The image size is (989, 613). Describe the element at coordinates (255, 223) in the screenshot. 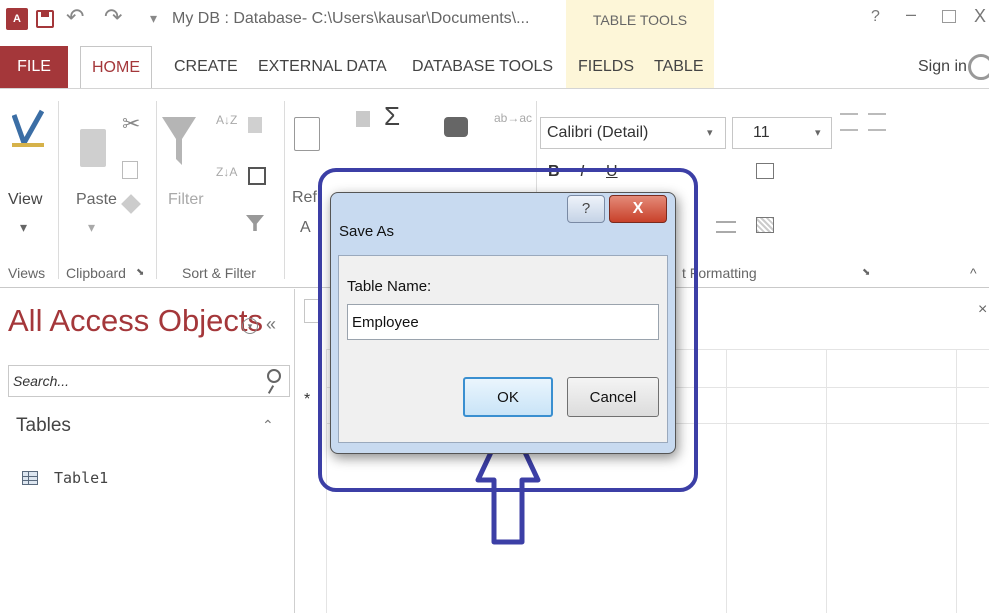

I see `toggle-filter-icon` at that location.